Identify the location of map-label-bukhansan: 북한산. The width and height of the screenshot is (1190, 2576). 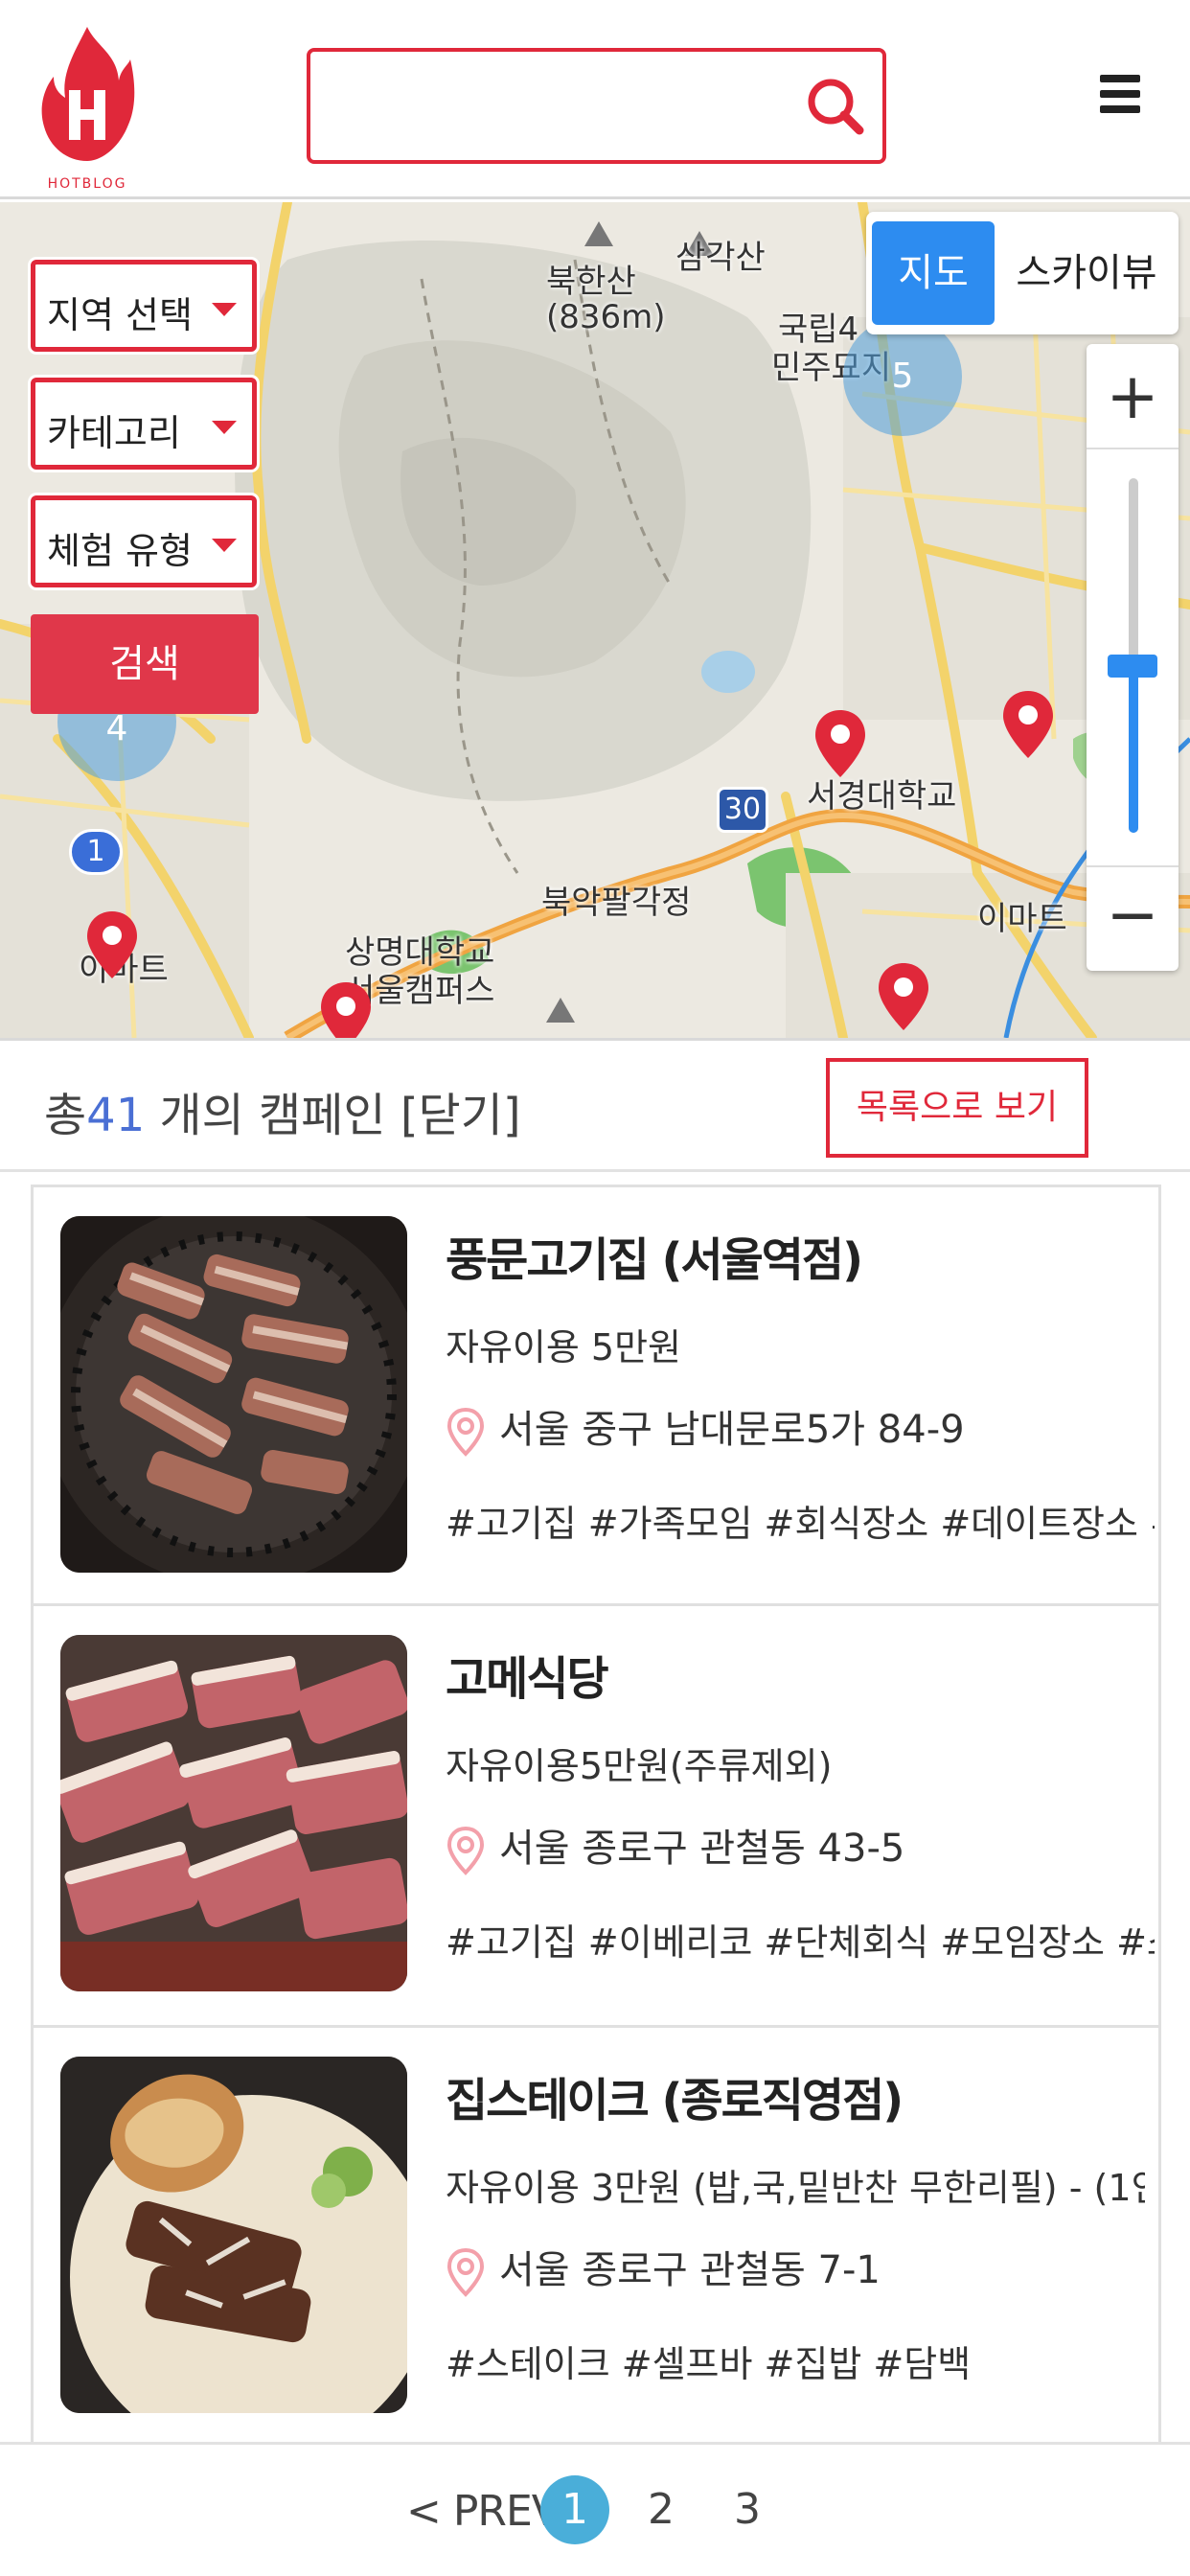
(591, 282).